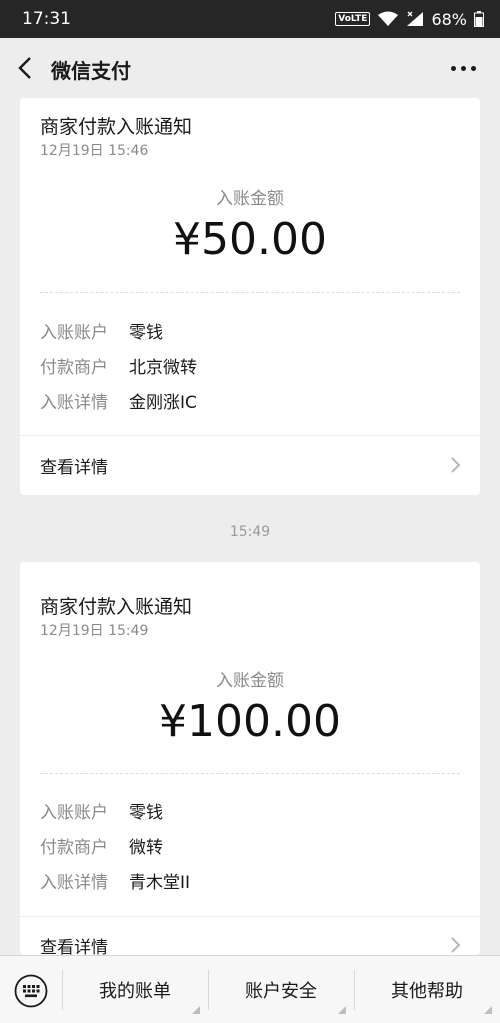 The image size is (500, 1023). I want to click on chevron-left-icon, so click(26, 68).